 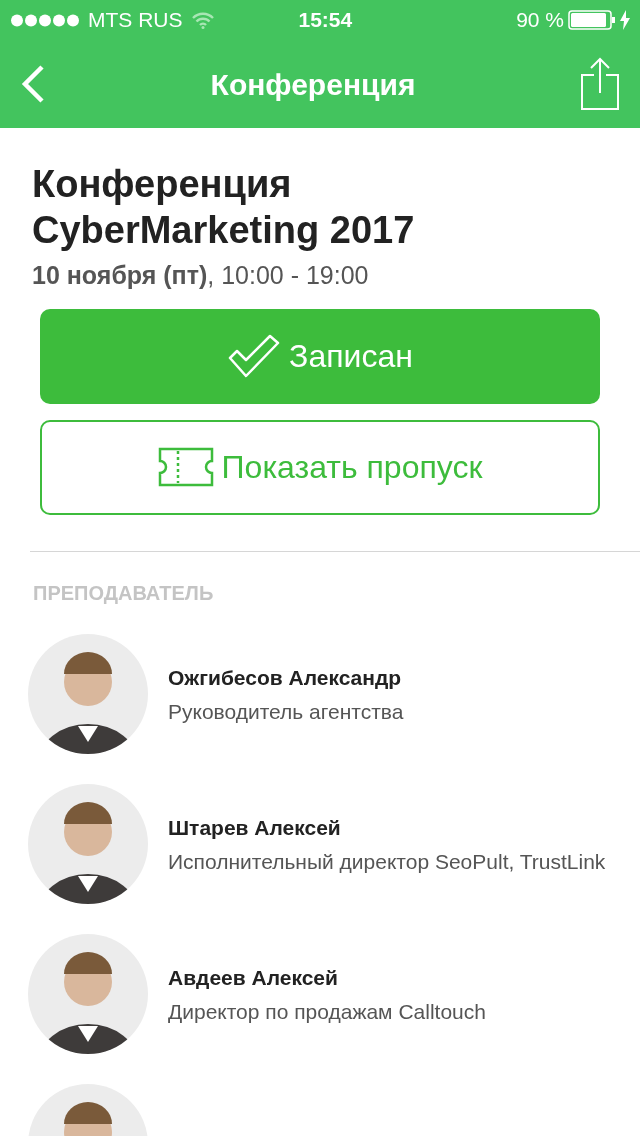 What do you see at coordinates (325, 20) in the screenshot?
I see `clock-time: 15:54` at bounding box center [325, 20].